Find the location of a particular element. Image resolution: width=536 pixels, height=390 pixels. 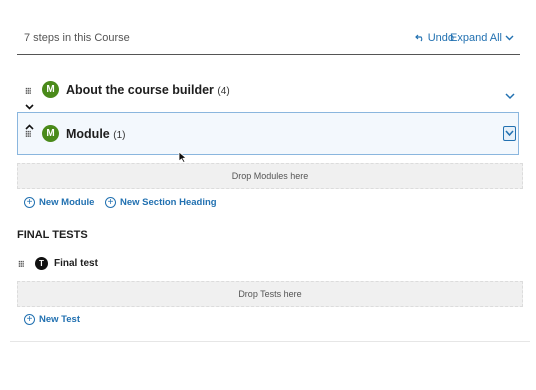

expand-module-button is located at coordinates (509, 133).